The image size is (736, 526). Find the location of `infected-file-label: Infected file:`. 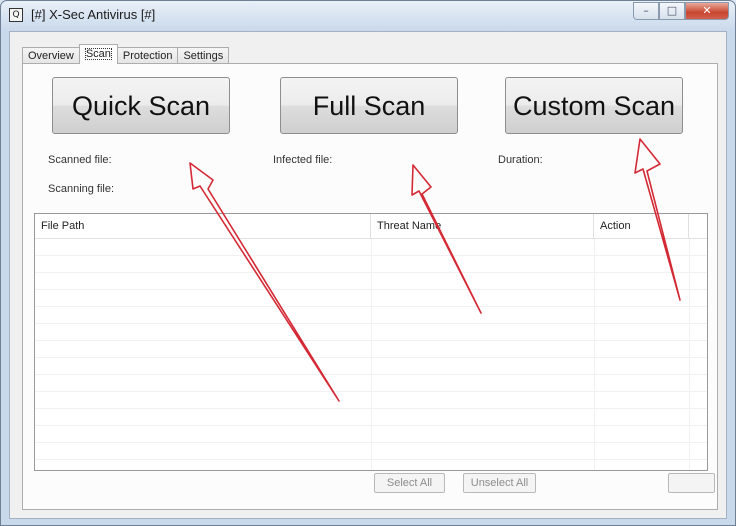

infected-file-label: Infected file: is located at coordinates (303, 160).